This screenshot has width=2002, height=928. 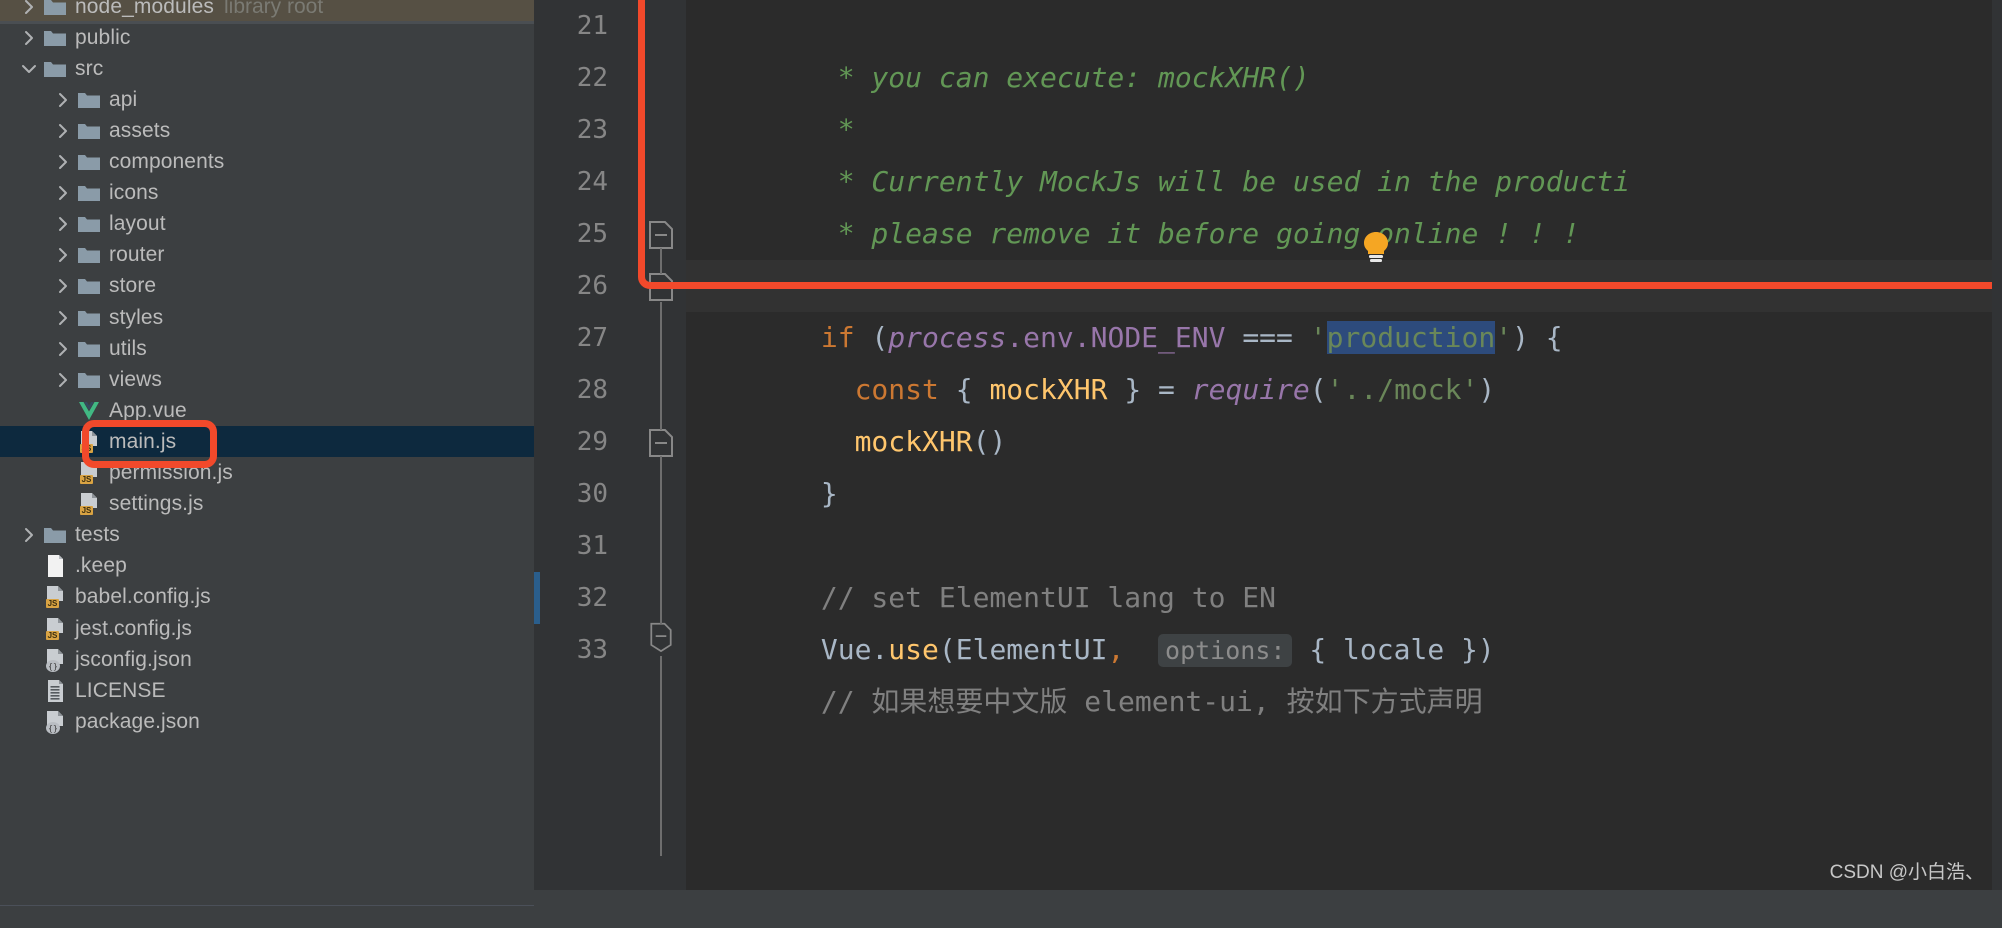 What do you see at coordinates (267, 162) in the screenshot?
I see `tree-folder-item: components` at bounding box center [267, 162].